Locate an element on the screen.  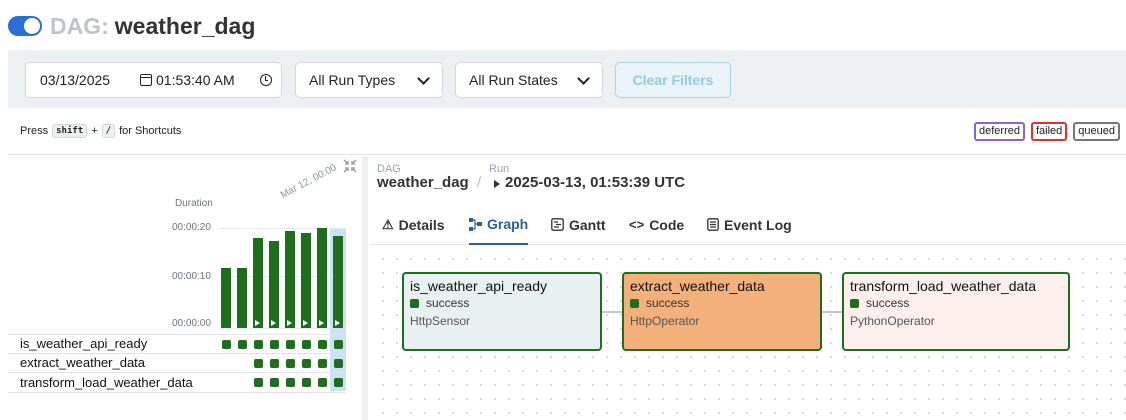
clear-filters-button: Clear Filters is located at coordinates (673, 80).